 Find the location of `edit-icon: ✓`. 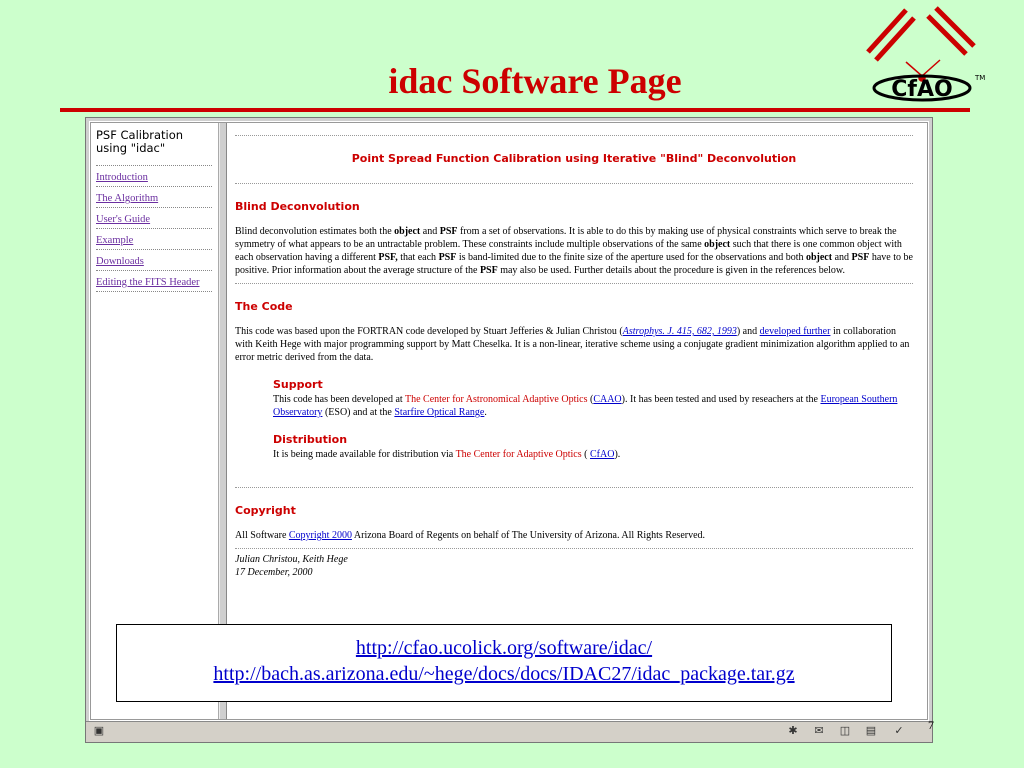

edit-icon: ✓ is located at coordinates (899, 731).